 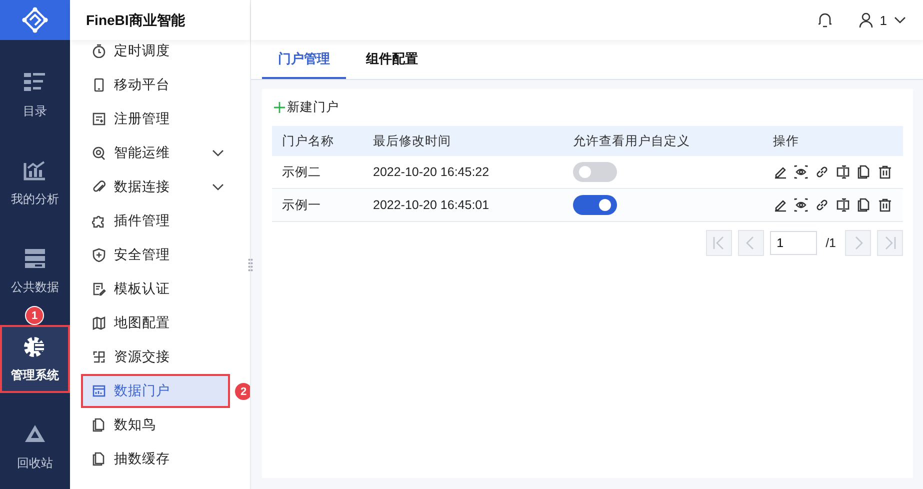 I want to click on menu-item: 定时调度, so click(x=155, y=54).